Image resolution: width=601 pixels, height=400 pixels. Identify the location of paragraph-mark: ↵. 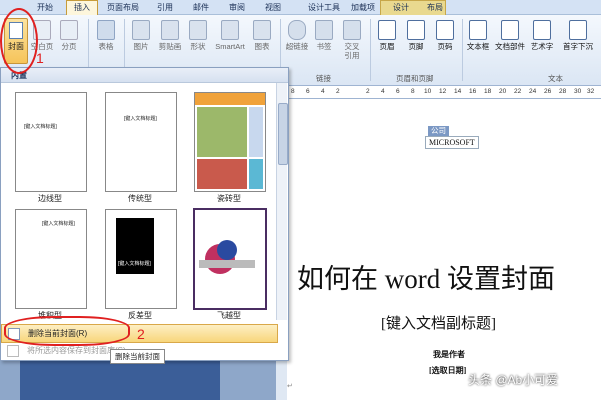
(290, 386).